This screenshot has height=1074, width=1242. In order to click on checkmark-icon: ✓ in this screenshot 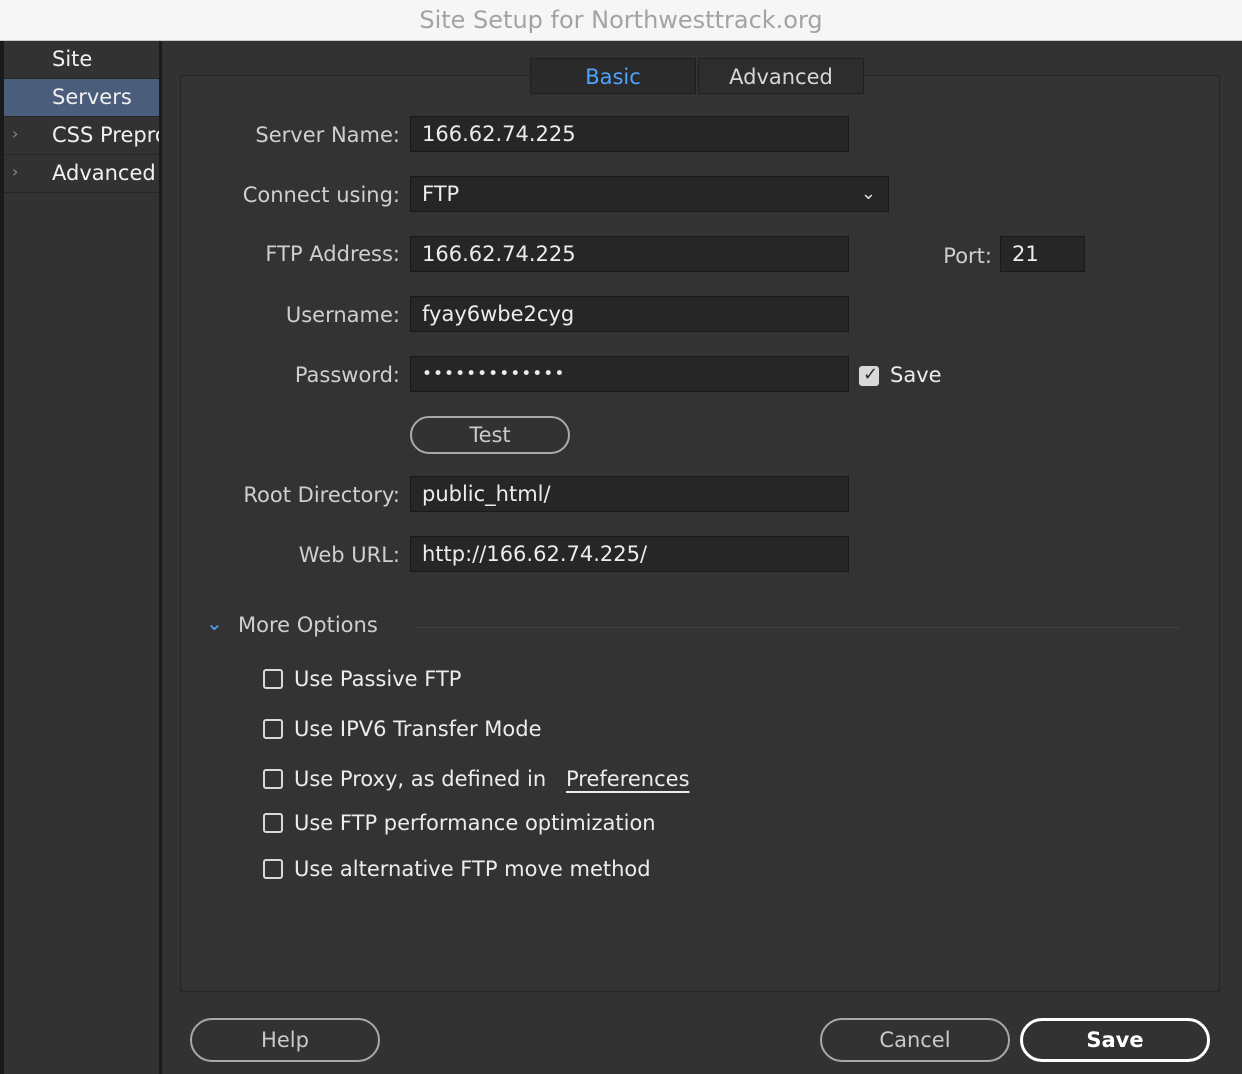, I will do `click(871, 374)`.